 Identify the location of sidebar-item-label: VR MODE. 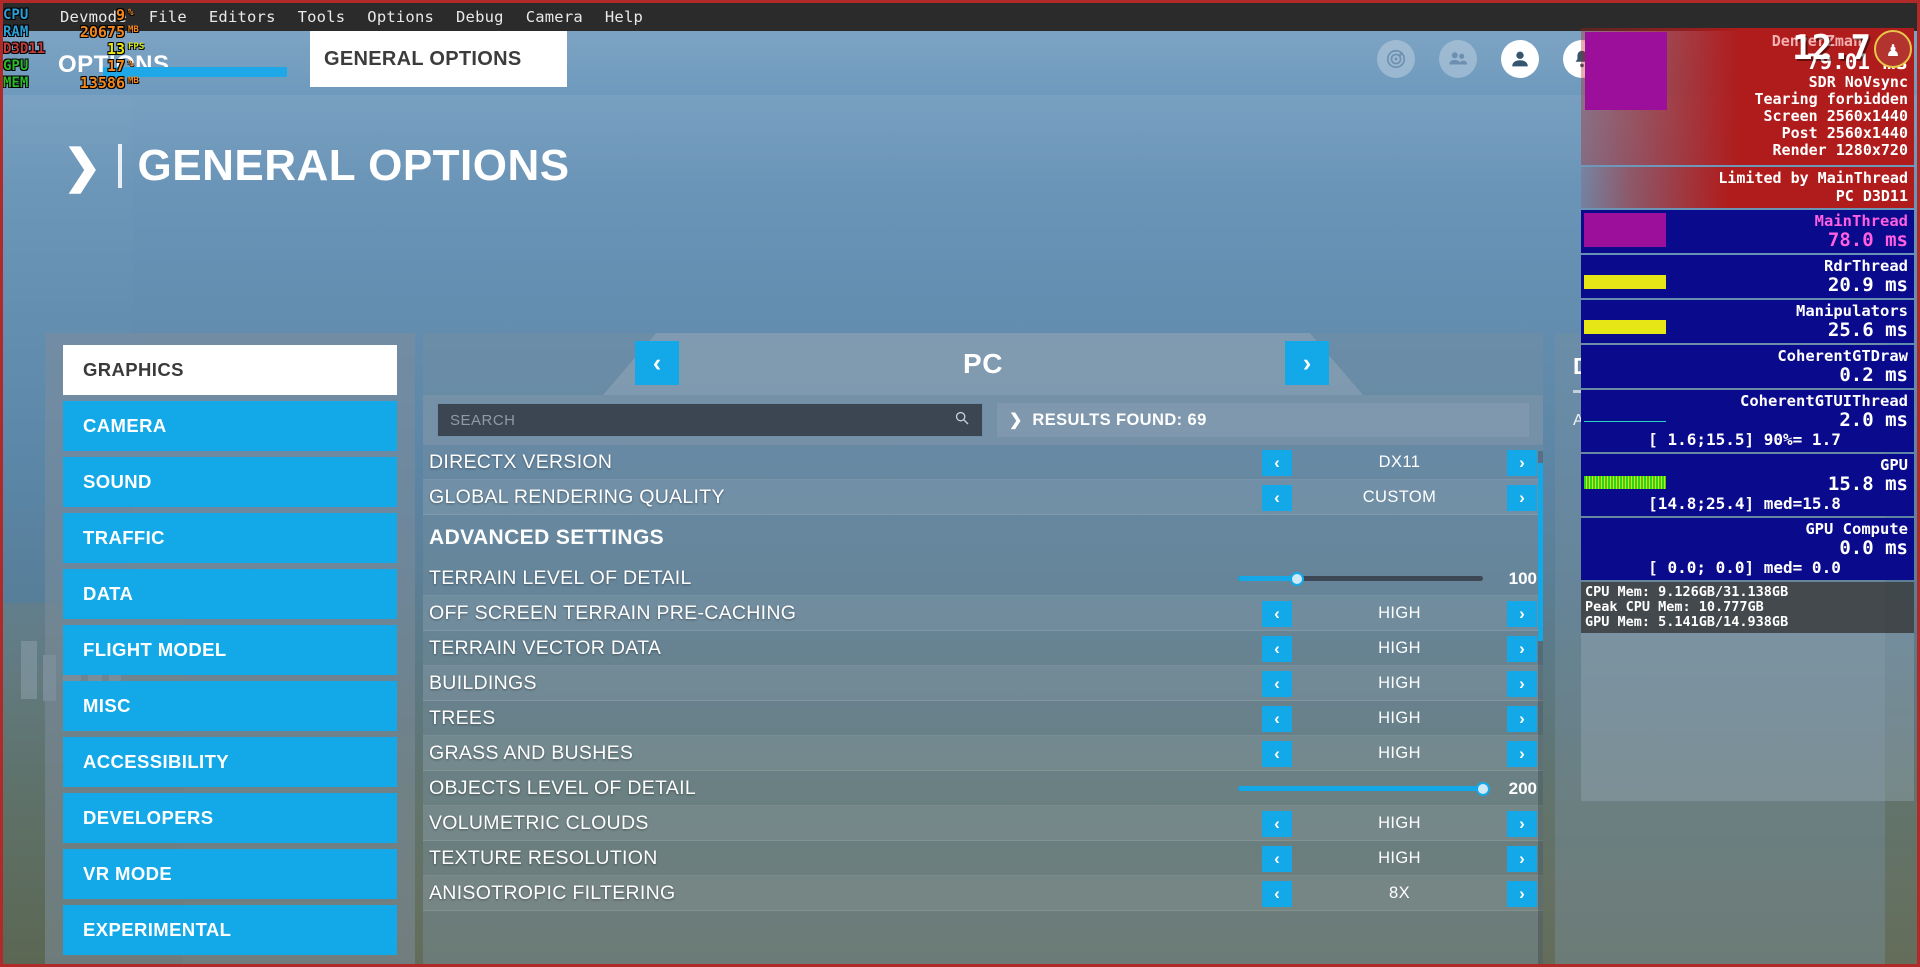
(128, 873).